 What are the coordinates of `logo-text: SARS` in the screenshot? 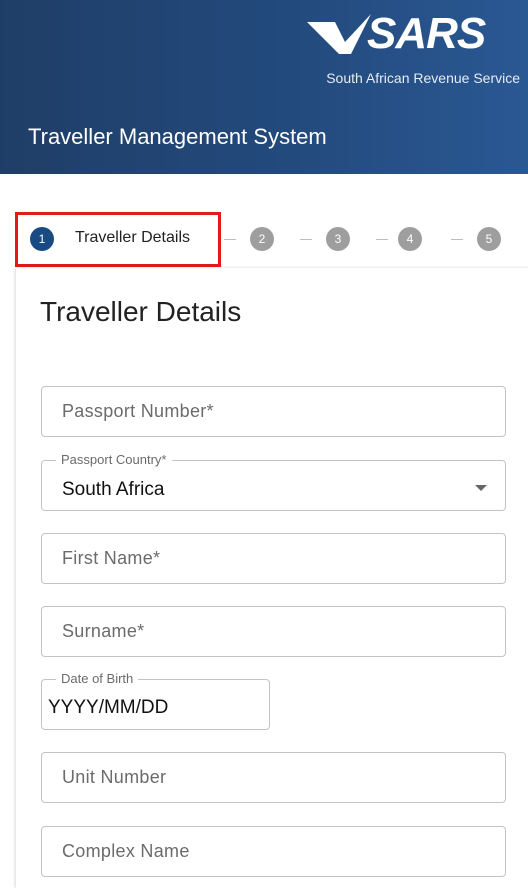 It's located at (426, 33).